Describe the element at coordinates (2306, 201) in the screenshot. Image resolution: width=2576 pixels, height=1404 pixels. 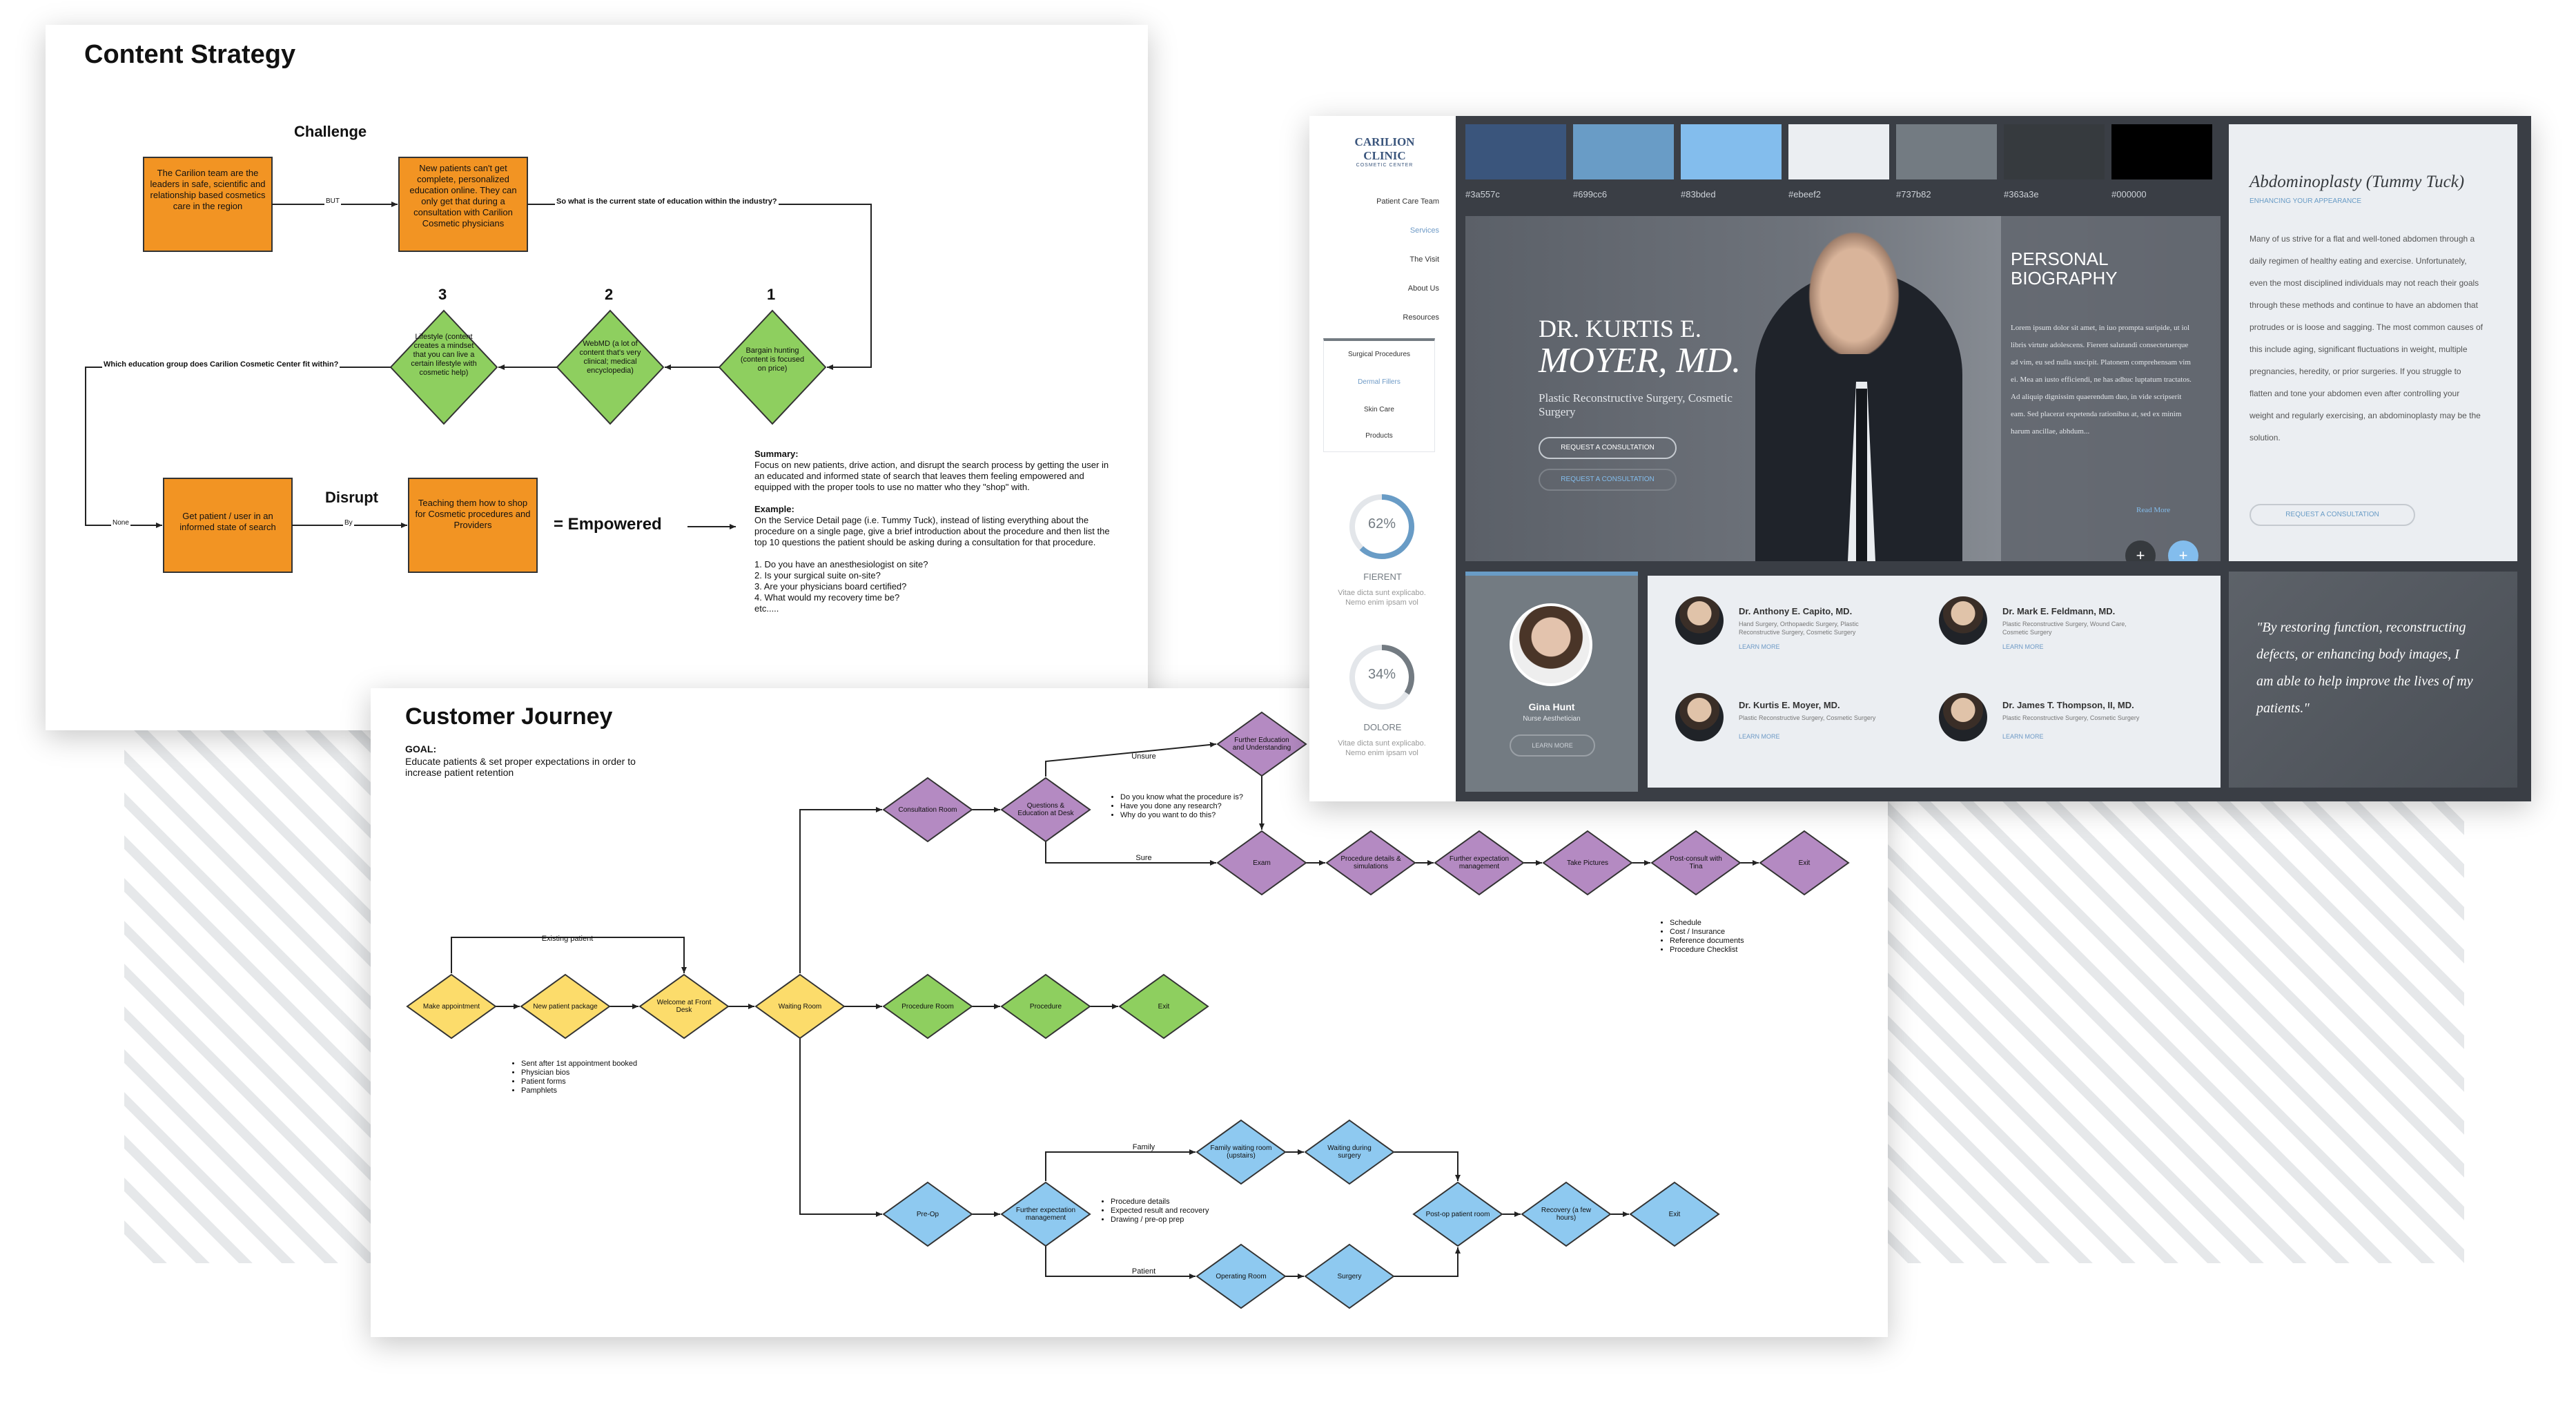
I see `sidebar-sub: ENHANCING YOUR APPEARANCE` at that location.